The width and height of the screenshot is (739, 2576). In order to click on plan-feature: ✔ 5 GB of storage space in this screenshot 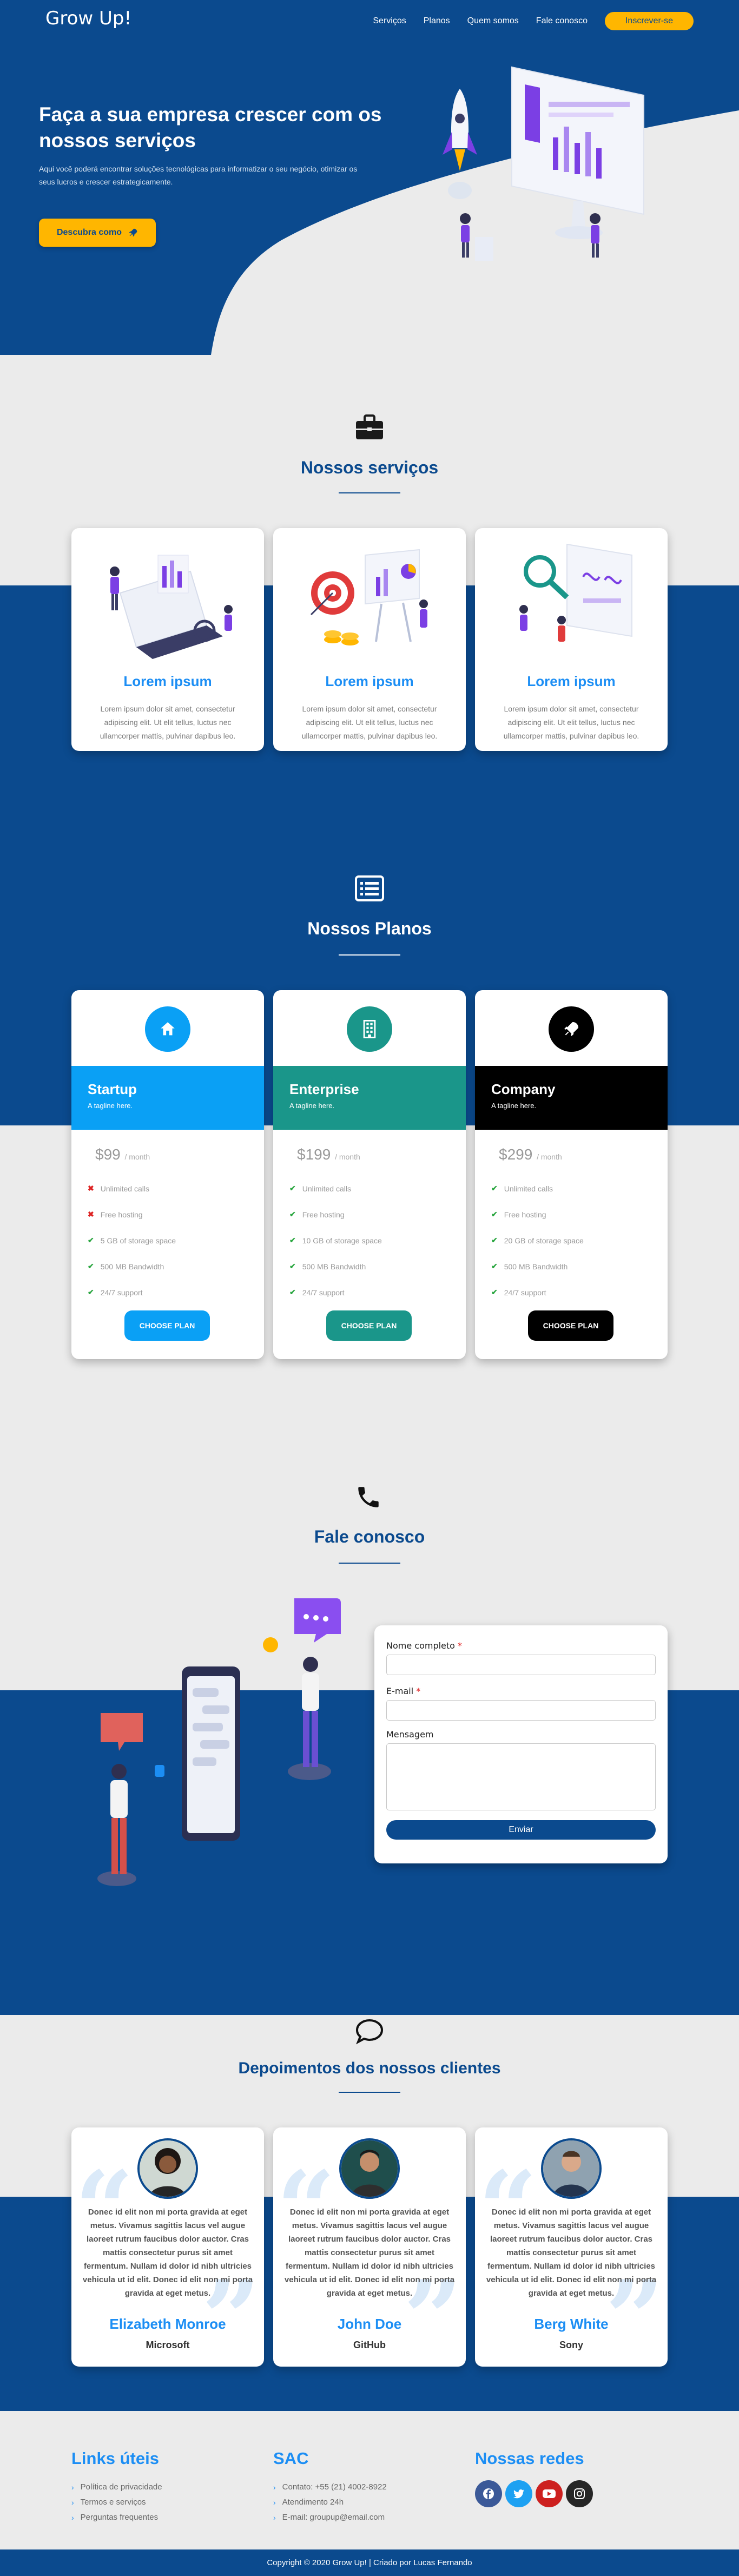, I will do `click(169, 1240)`.